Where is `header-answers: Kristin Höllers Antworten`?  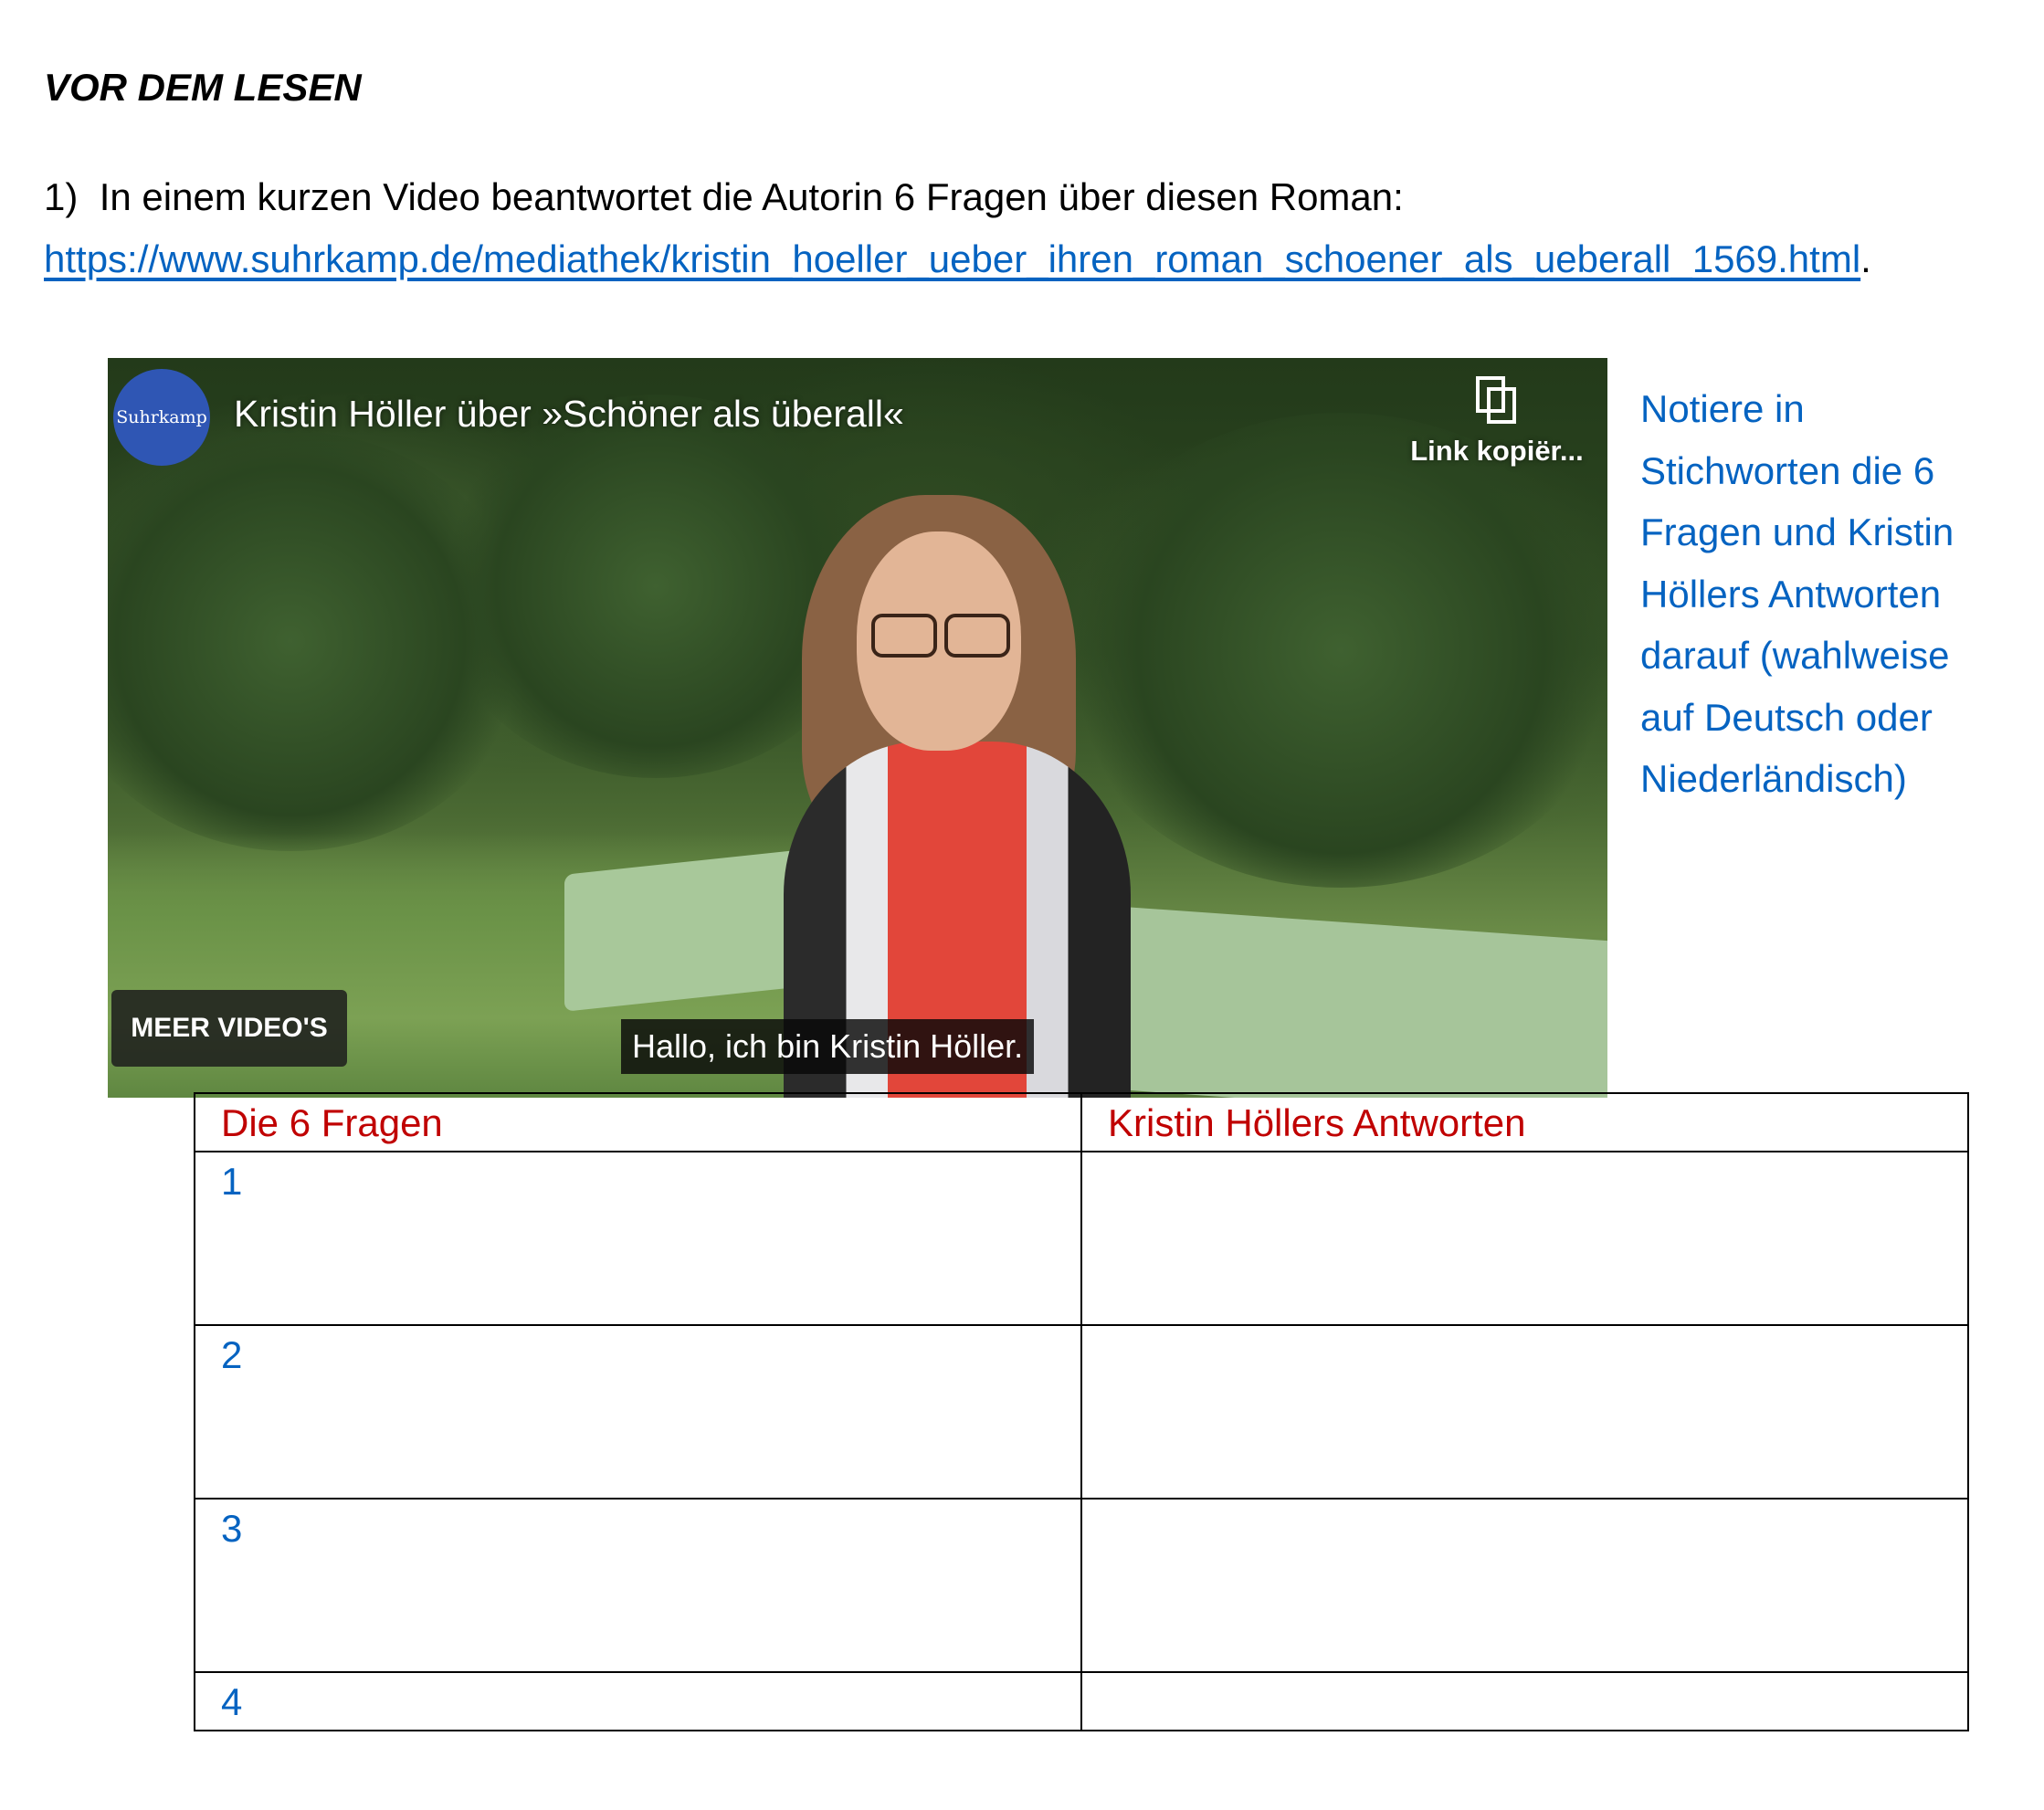
header-answers: Kristin Höllers Antworten is located at coordinates (1524, 1122).